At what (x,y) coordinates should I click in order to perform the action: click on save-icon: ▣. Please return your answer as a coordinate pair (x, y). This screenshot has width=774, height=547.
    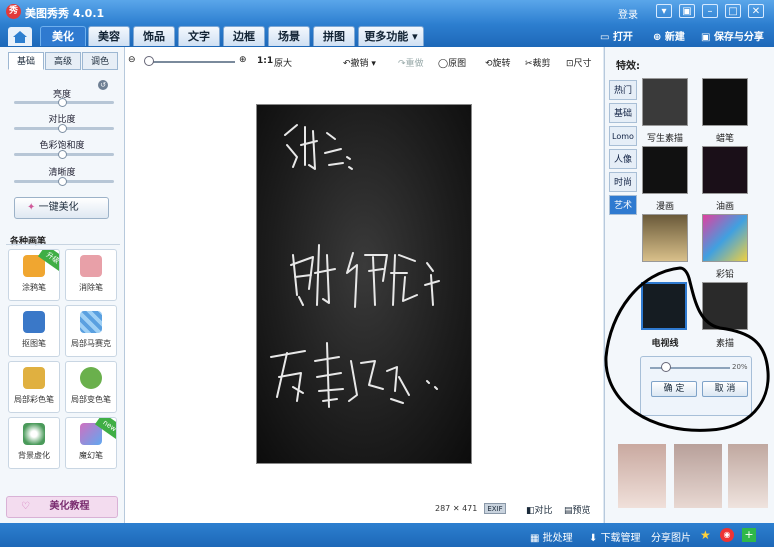
    Looking at the image, I should click on (707, 37).